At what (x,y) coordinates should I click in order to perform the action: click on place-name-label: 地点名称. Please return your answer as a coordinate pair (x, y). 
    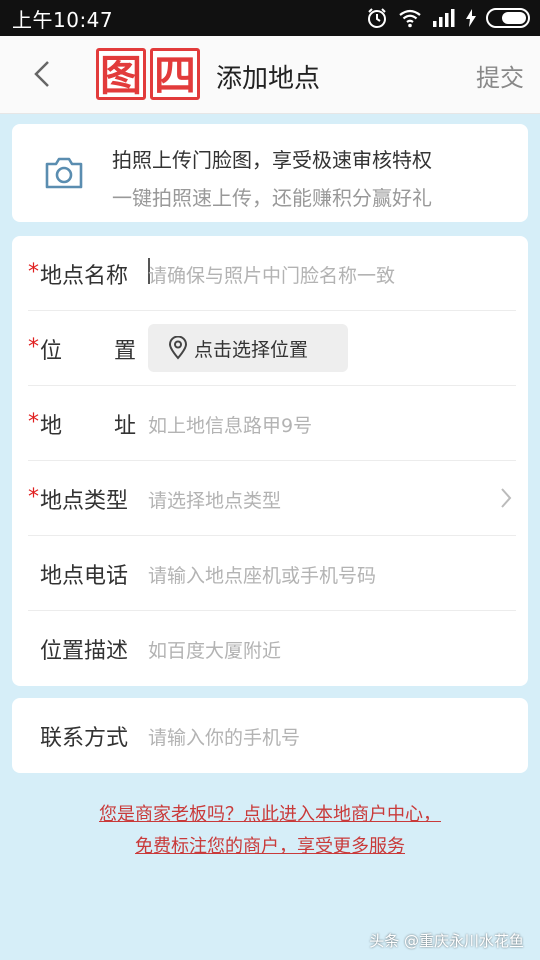
    Looking at the image, I should click on (84, 276).